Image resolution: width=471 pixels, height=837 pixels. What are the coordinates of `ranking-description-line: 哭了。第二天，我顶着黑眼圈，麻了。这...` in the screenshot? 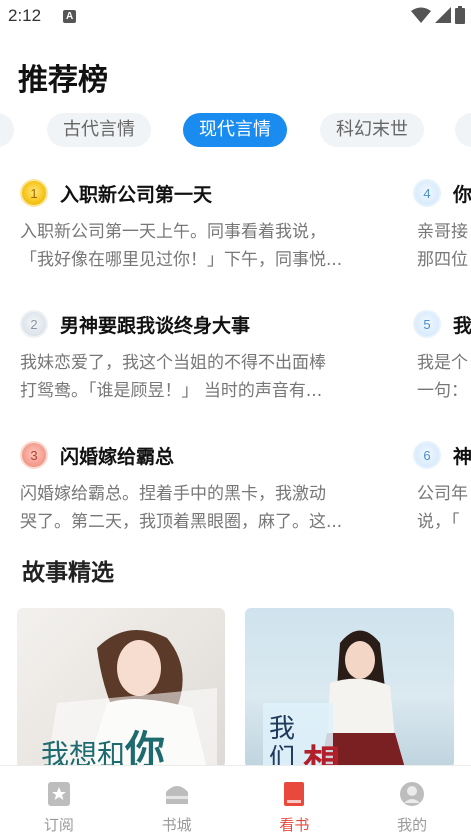 It's located at (181, 522).